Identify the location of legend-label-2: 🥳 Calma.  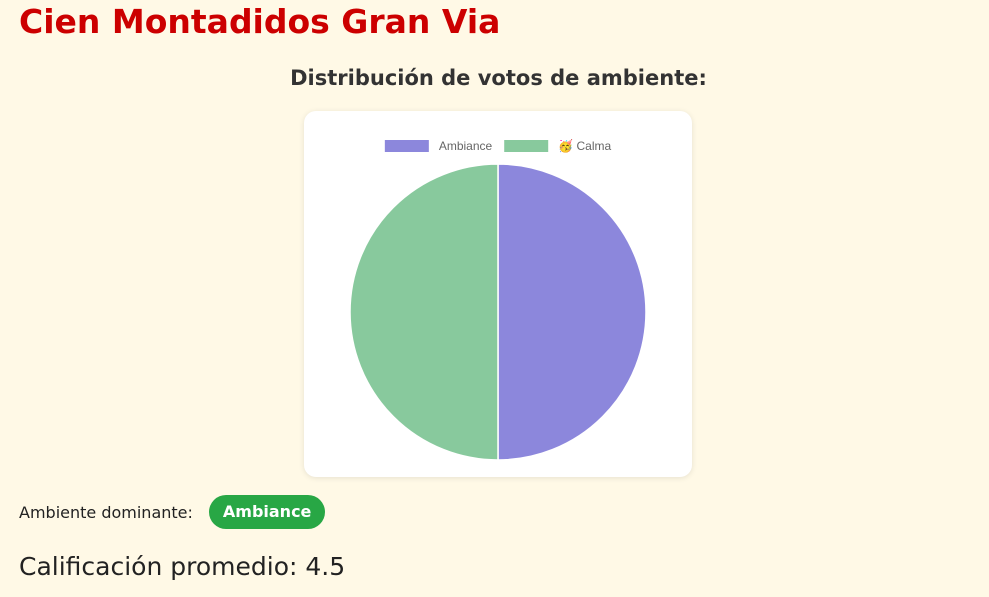
(584, 145).